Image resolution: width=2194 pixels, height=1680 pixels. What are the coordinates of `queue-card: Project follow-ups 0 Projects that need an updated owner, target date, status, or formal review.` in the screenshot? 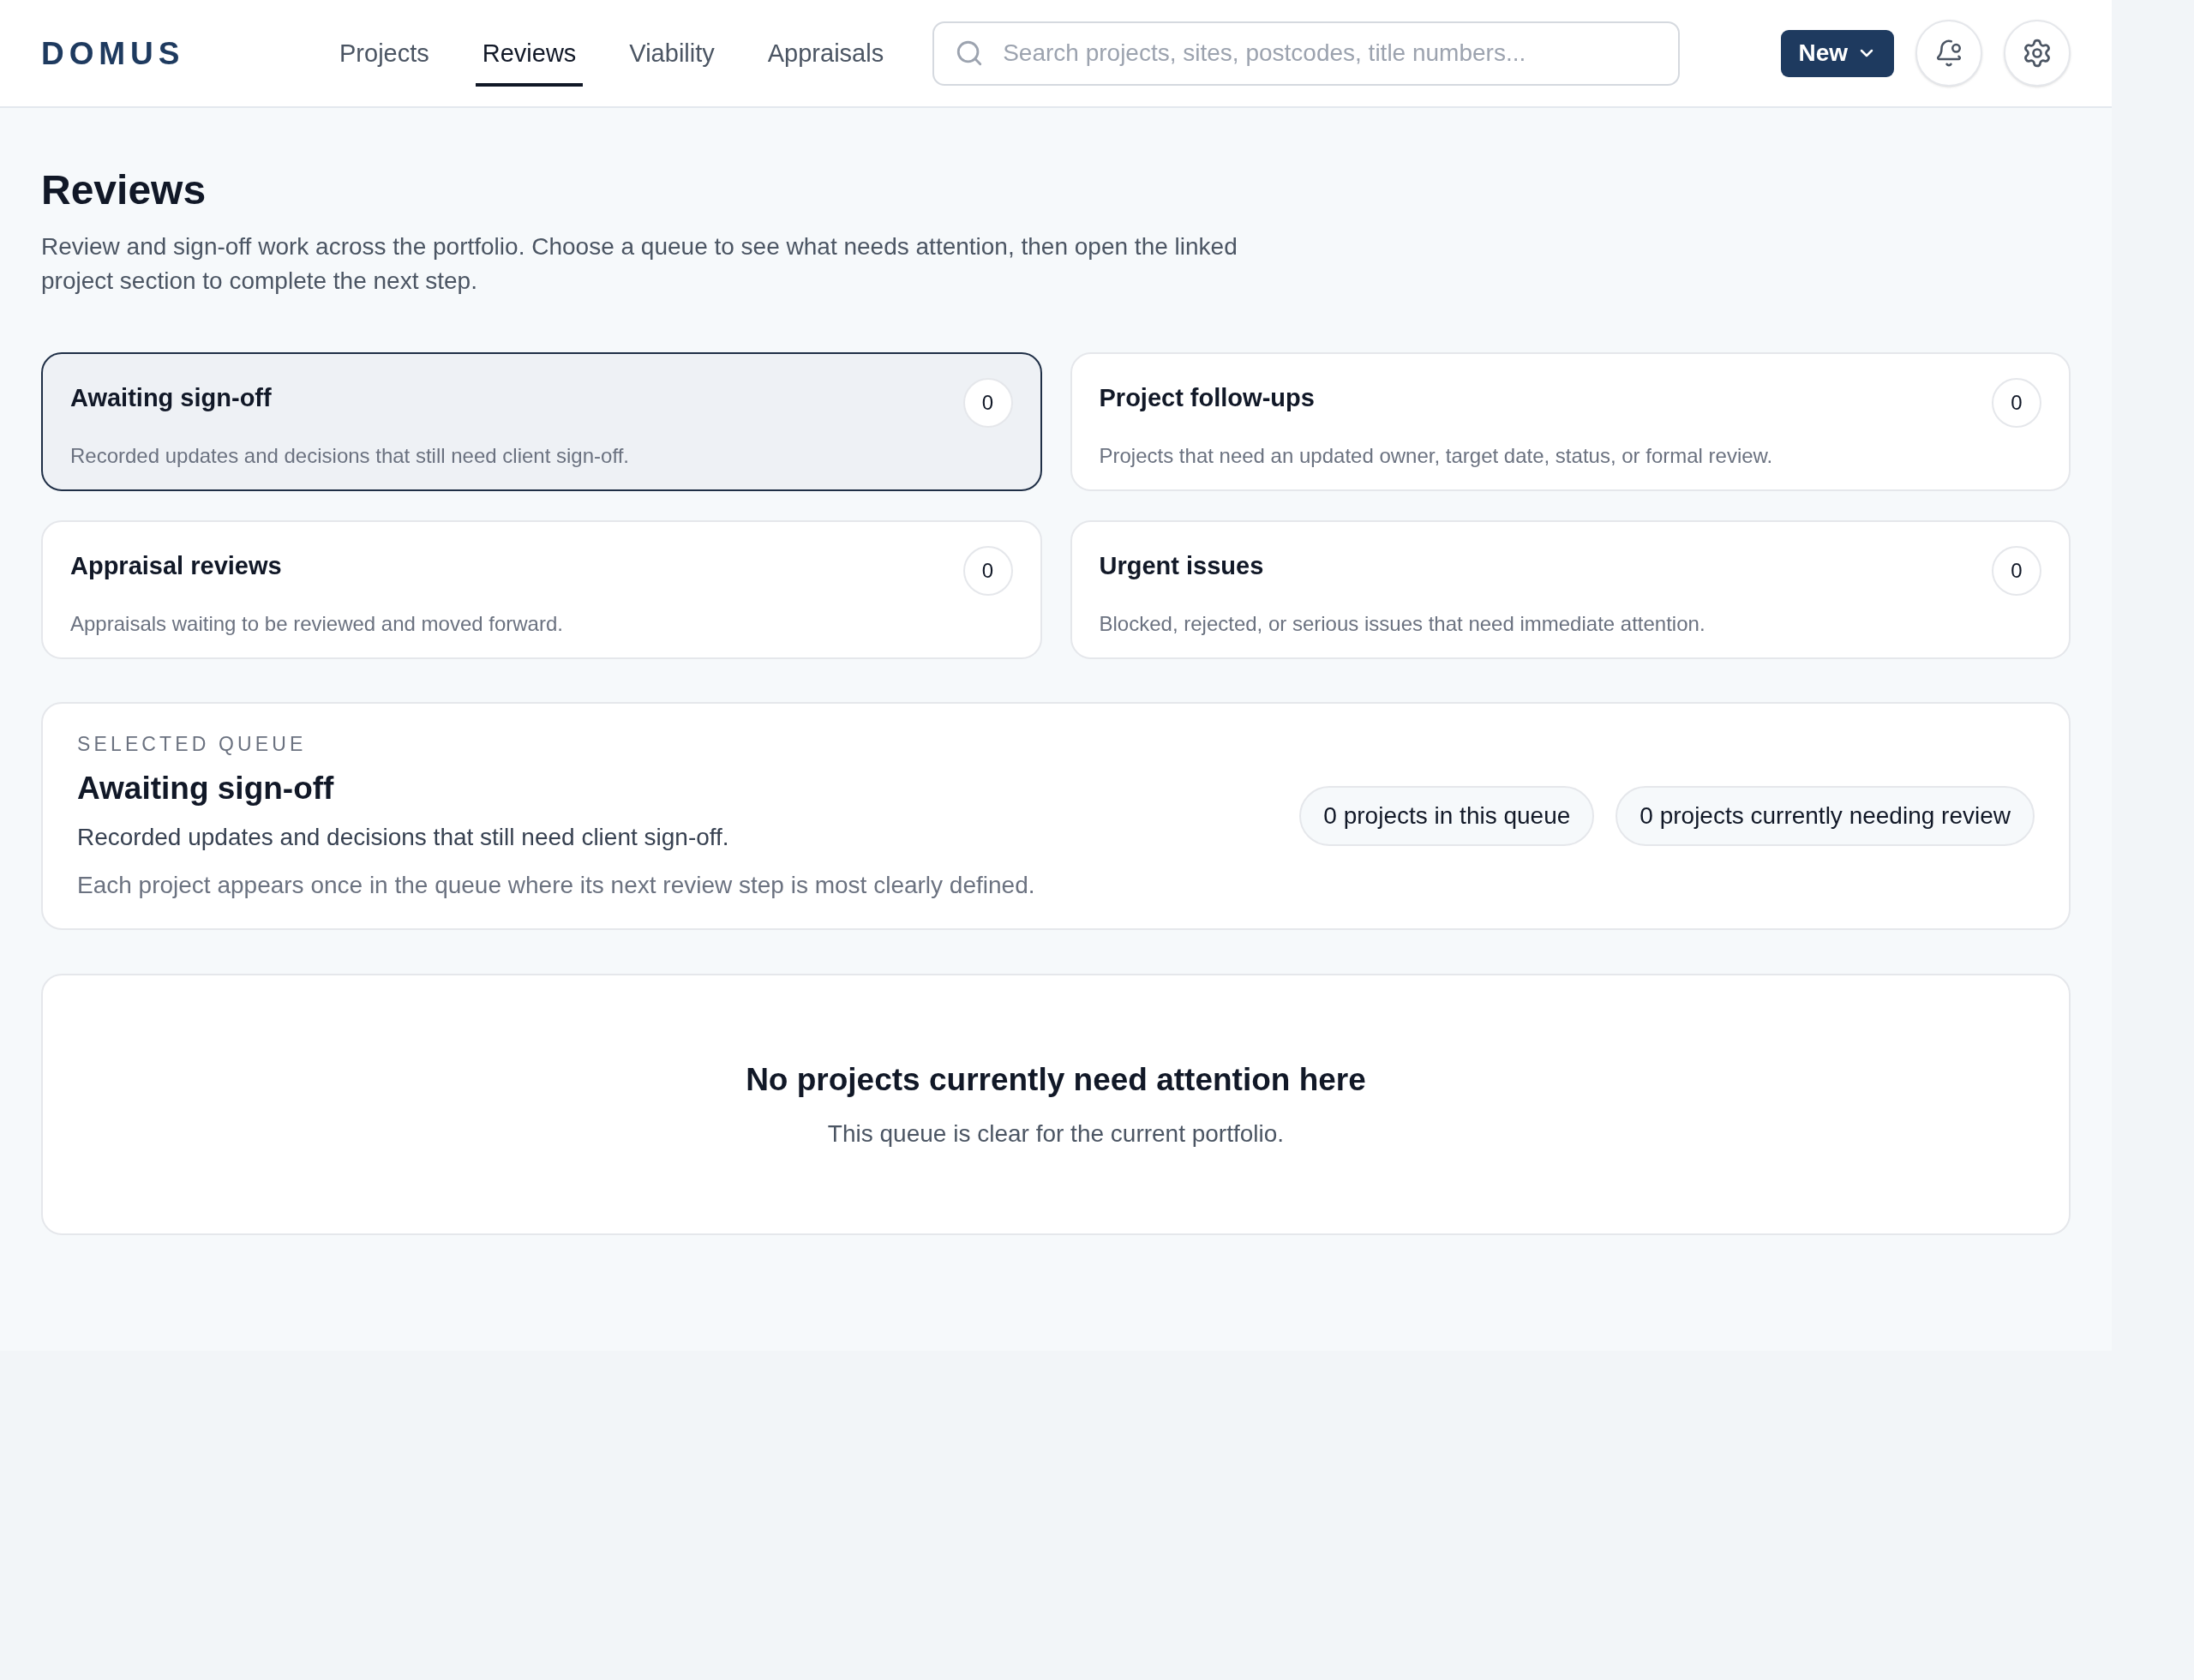 It's located at (1570, 421).